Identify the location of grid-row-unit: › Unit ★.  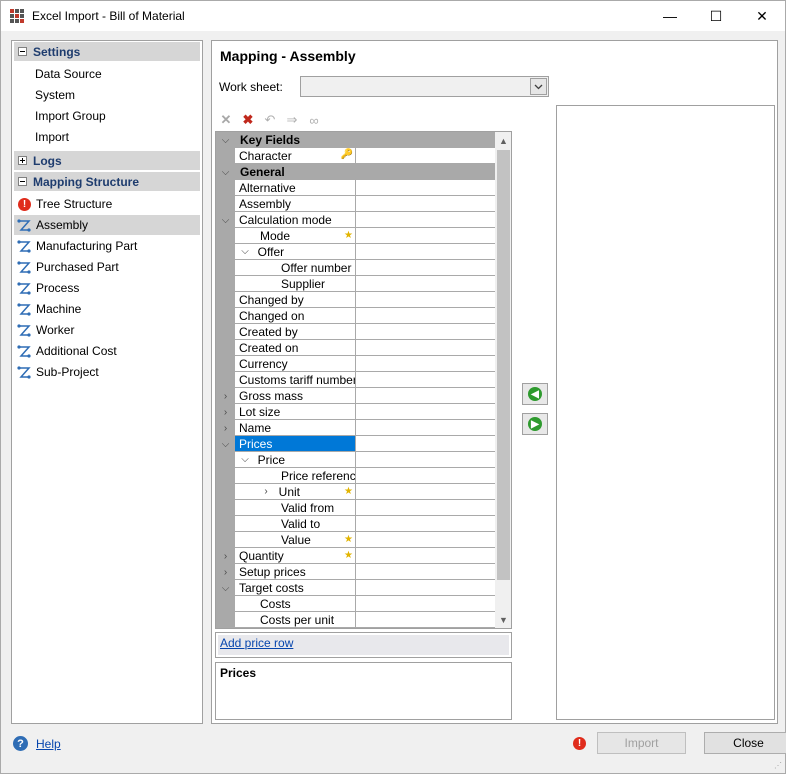
(355, 492).